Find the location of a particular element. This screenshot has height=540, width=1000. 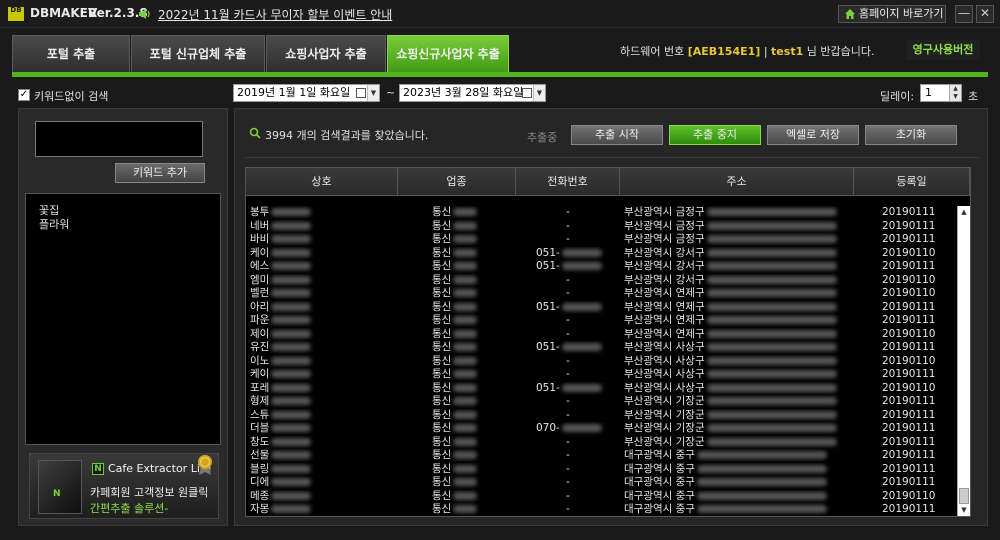

table-row: 자몽 통신 - 대구광역시 중구 20190111 is located at coordinates (601, 509).